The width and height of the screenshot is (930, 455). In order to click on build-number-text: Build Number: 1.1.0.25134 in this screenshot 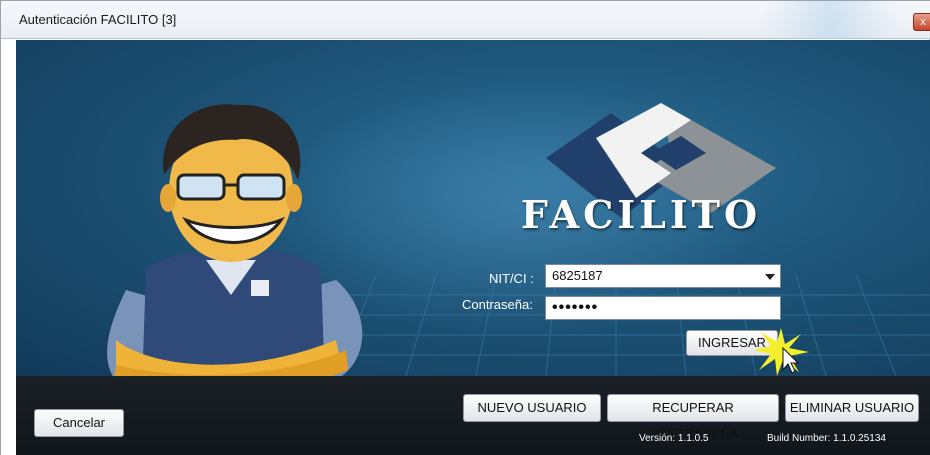, I will do `click(826, 438)`.